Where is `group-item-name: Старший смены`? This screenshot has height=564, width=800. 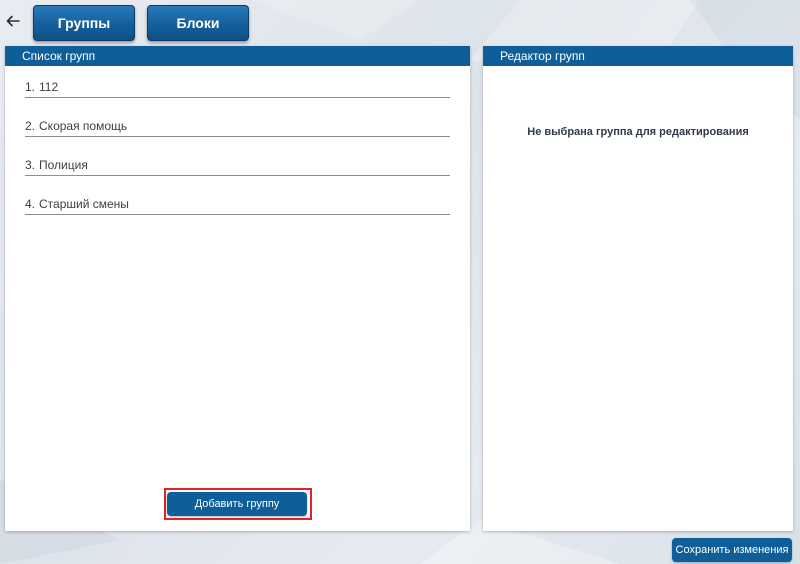 group-item-name: Старший смены is located at coordinates (84, 204).